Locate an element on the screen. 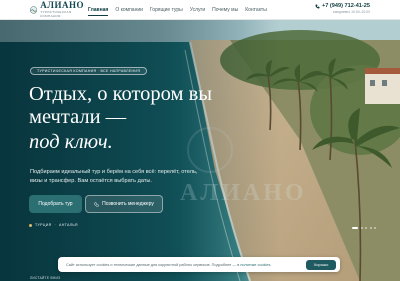 This screenshot has width=400, height=281. find-tour-button: Подобрать тур is located at coordinates (55, 204).